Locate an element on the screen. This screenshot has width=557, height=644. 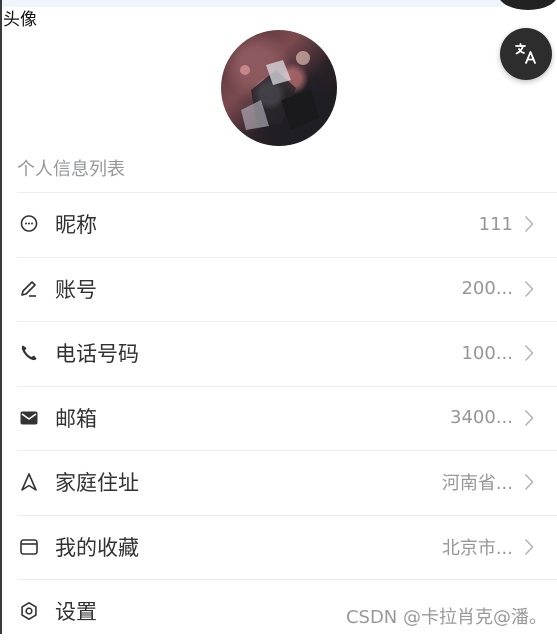
chat-bubble-icon is located at coordinates (29, 224).